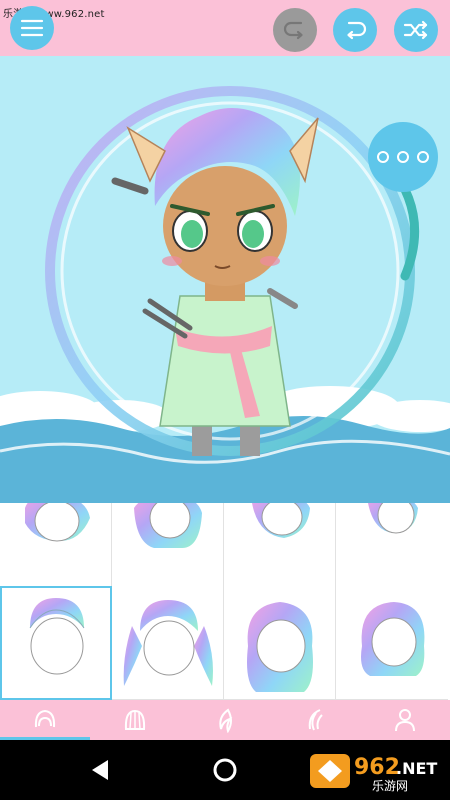 Image resolution: width=450 pixels, height=800 pixels. I want to click on tab-body, so click(405, 720).